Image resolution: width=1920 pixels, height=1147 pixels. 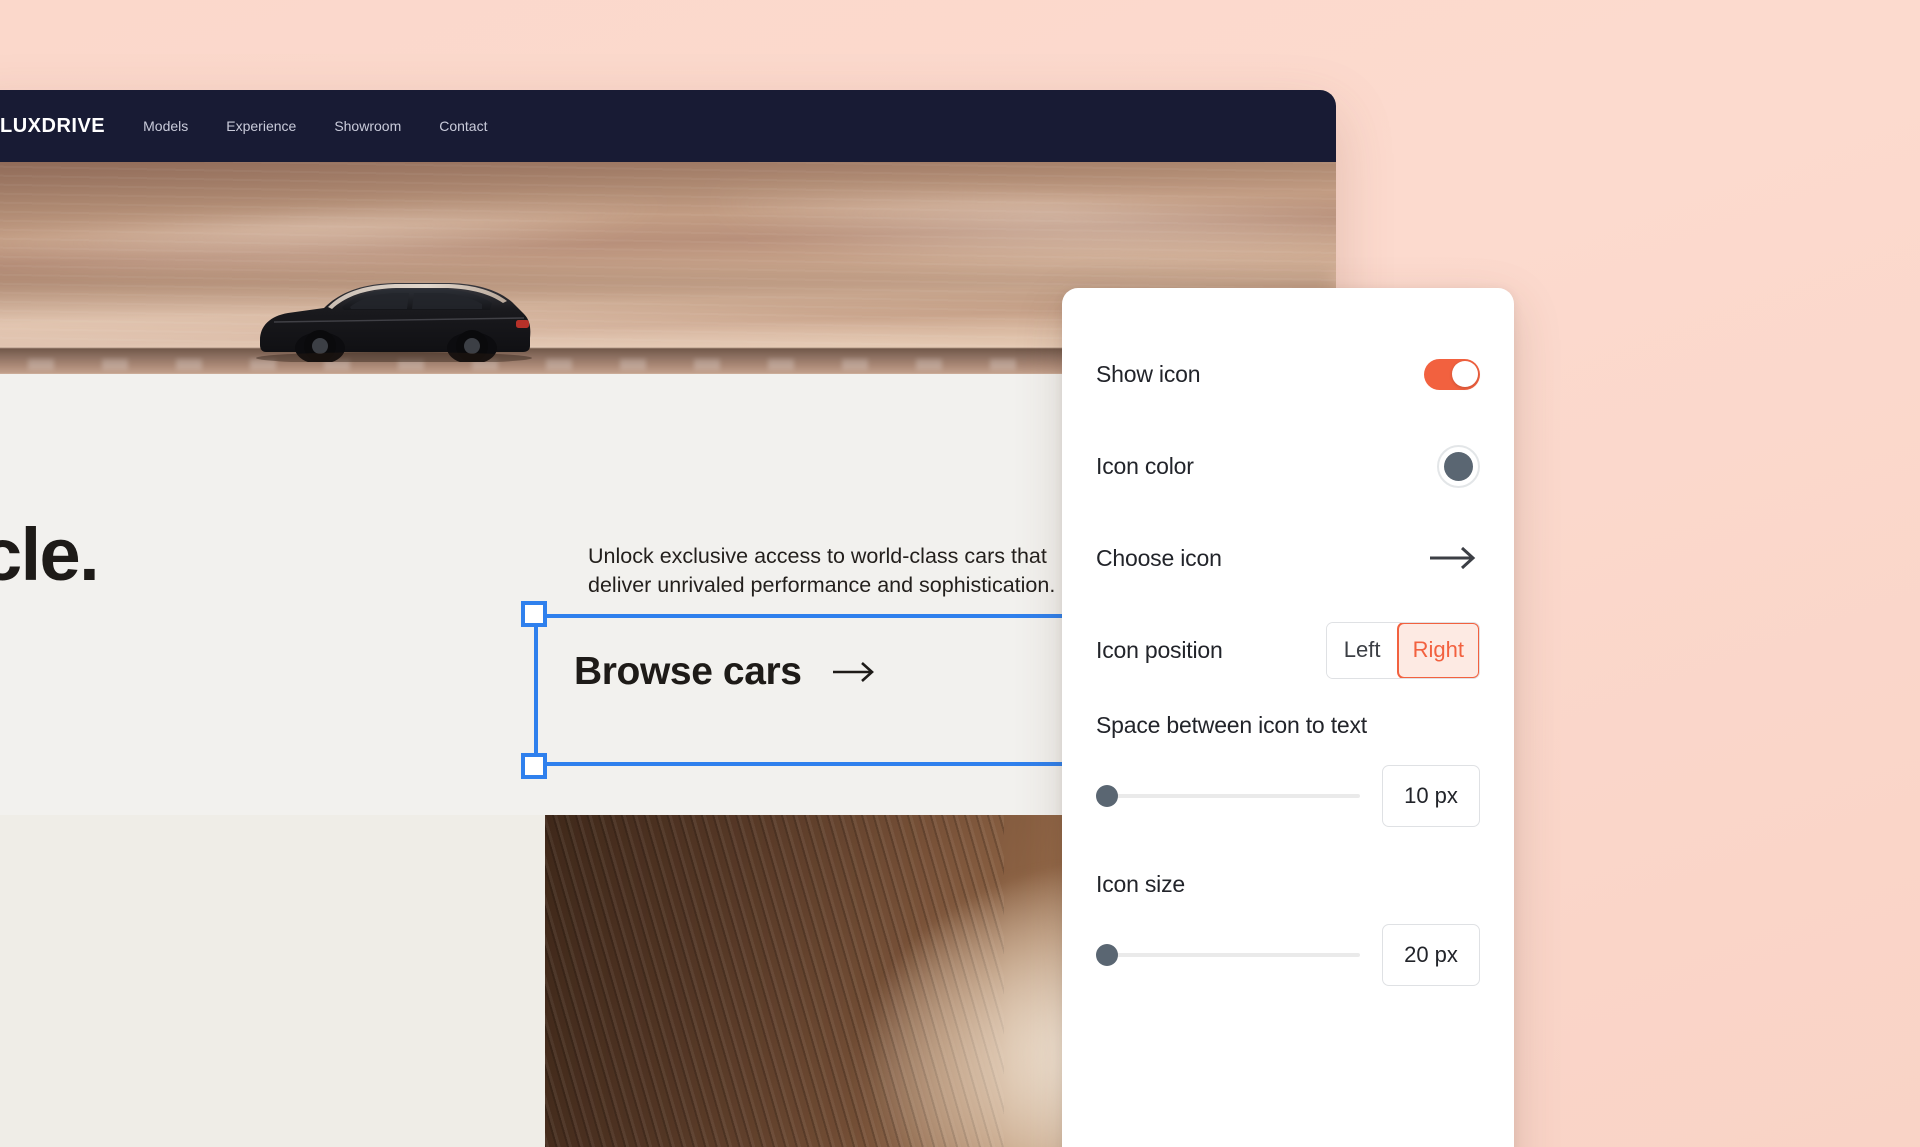 I want to click on row-icon-position: Icon position Left Right, so click(x=1288, y=650).